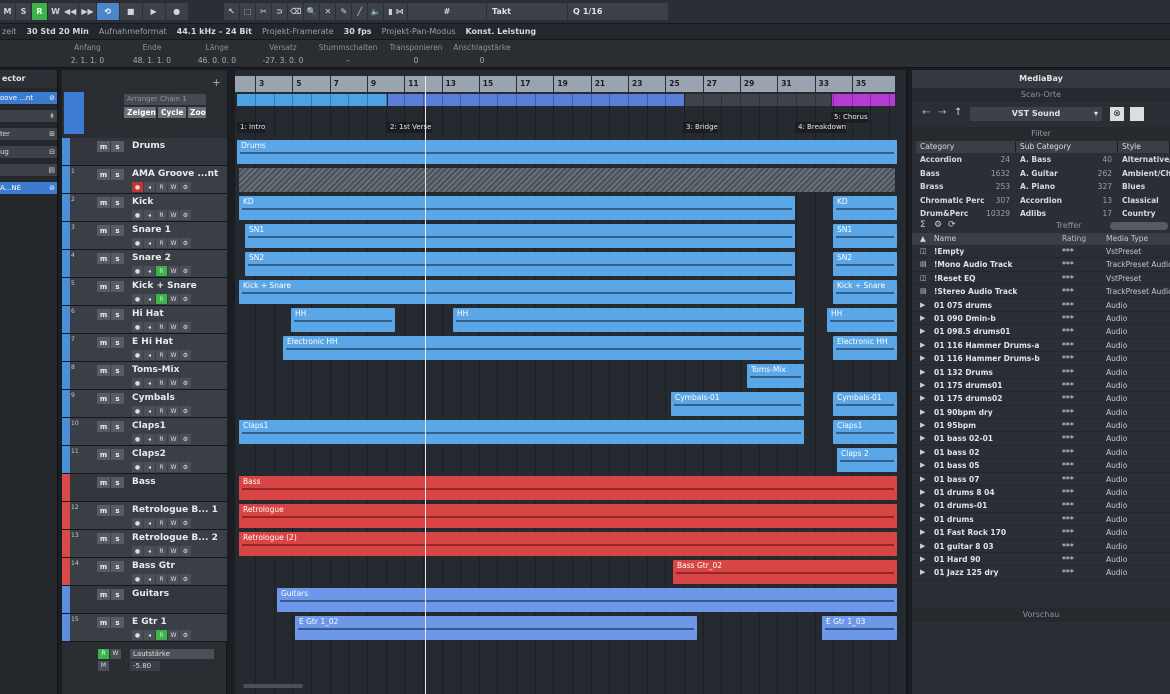 This screenshot has height=694, width=1170. Describe the element at coordinates (1041, 480) in the screenshot. I see `result-row: ▶ 01 bass 07 *** Audio` at that location.